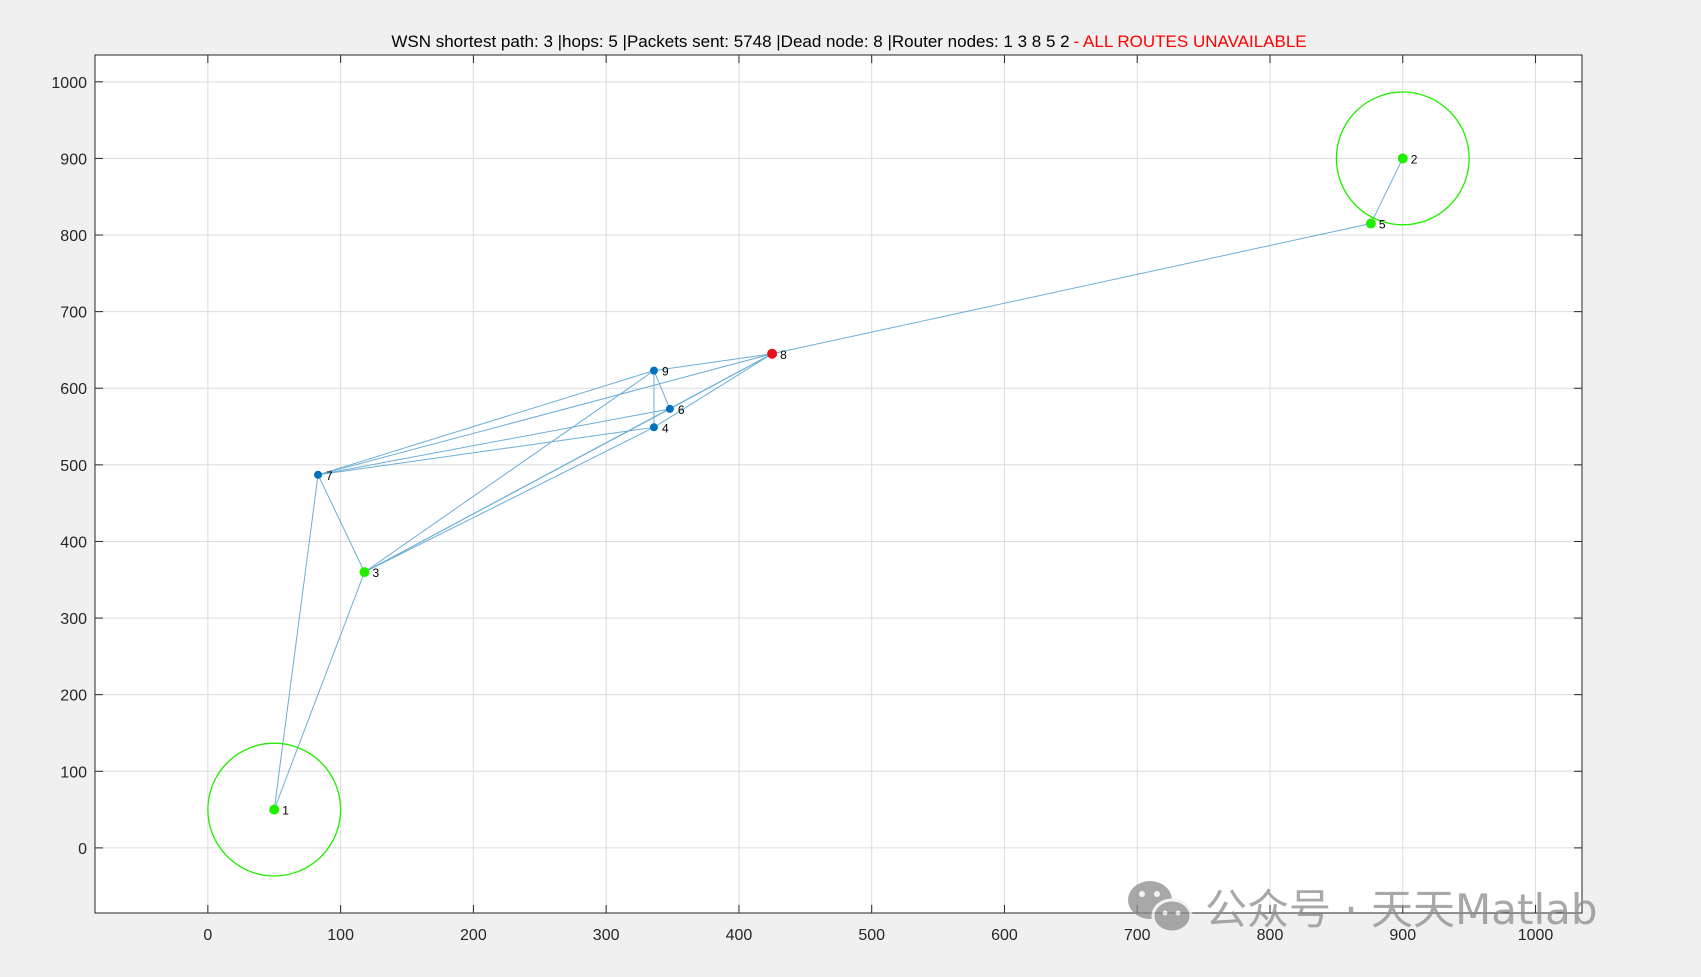 This screenshot has width=1701, height=977. I want to click on y-tick-label: 500, so click(73, 466).